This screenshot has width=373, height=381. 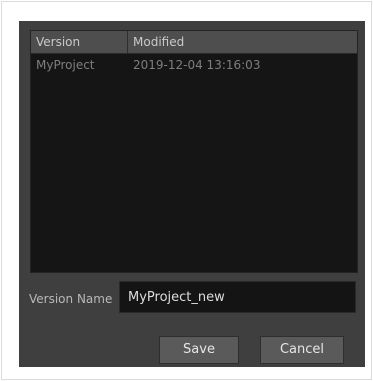 I want to click on table-header: Version Modified, so click(x=194, y=42).